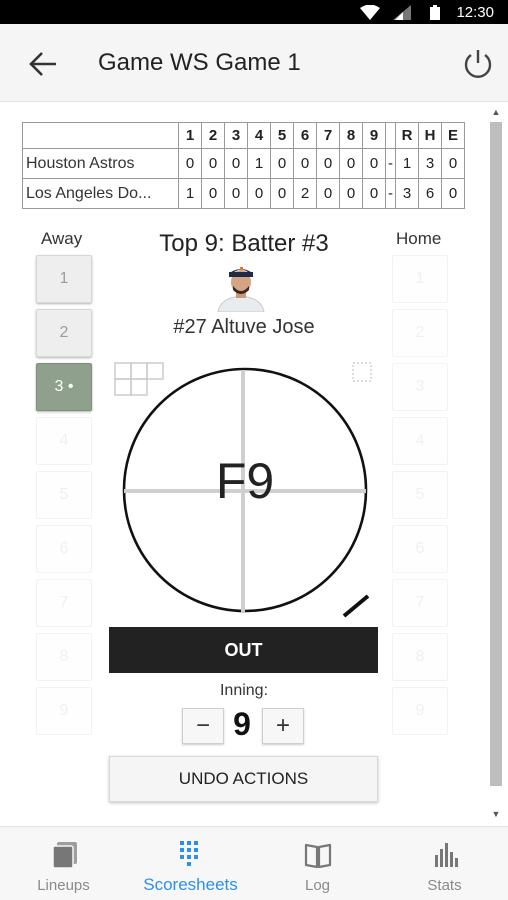 The height and width of the screenshot is (900, 508). What do you see at coordinates (420, 711) in the screenshot?
I see `home-batter-9-button: 9` at bounding box center [420, 711].